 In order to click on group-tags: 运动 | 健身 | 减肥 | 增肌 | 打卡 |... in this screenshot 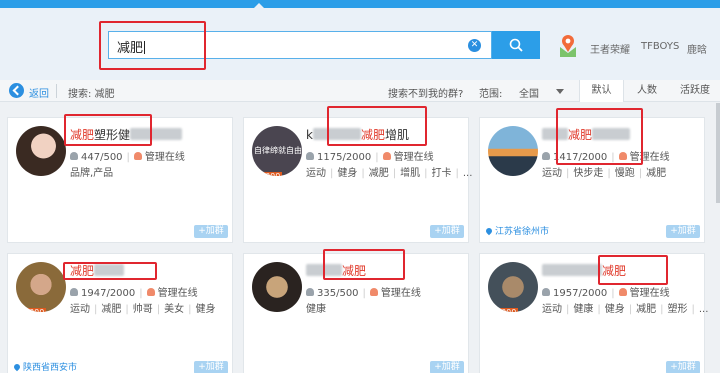, I will do `click(389, 173)`.